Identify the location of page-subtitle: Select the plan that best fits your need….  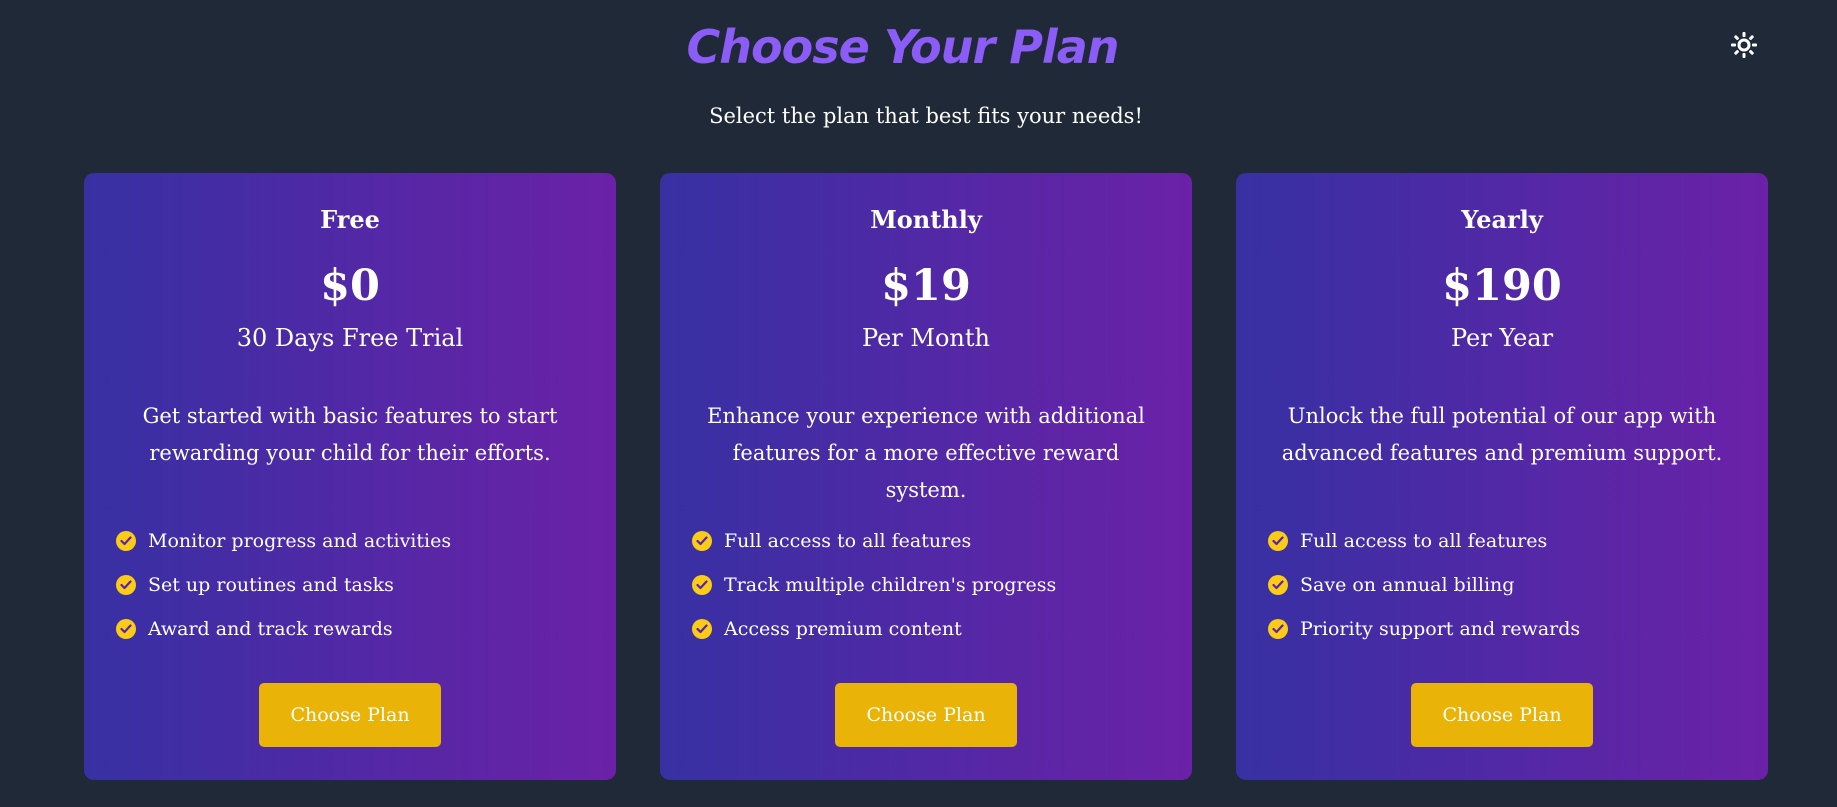
(926, 116).